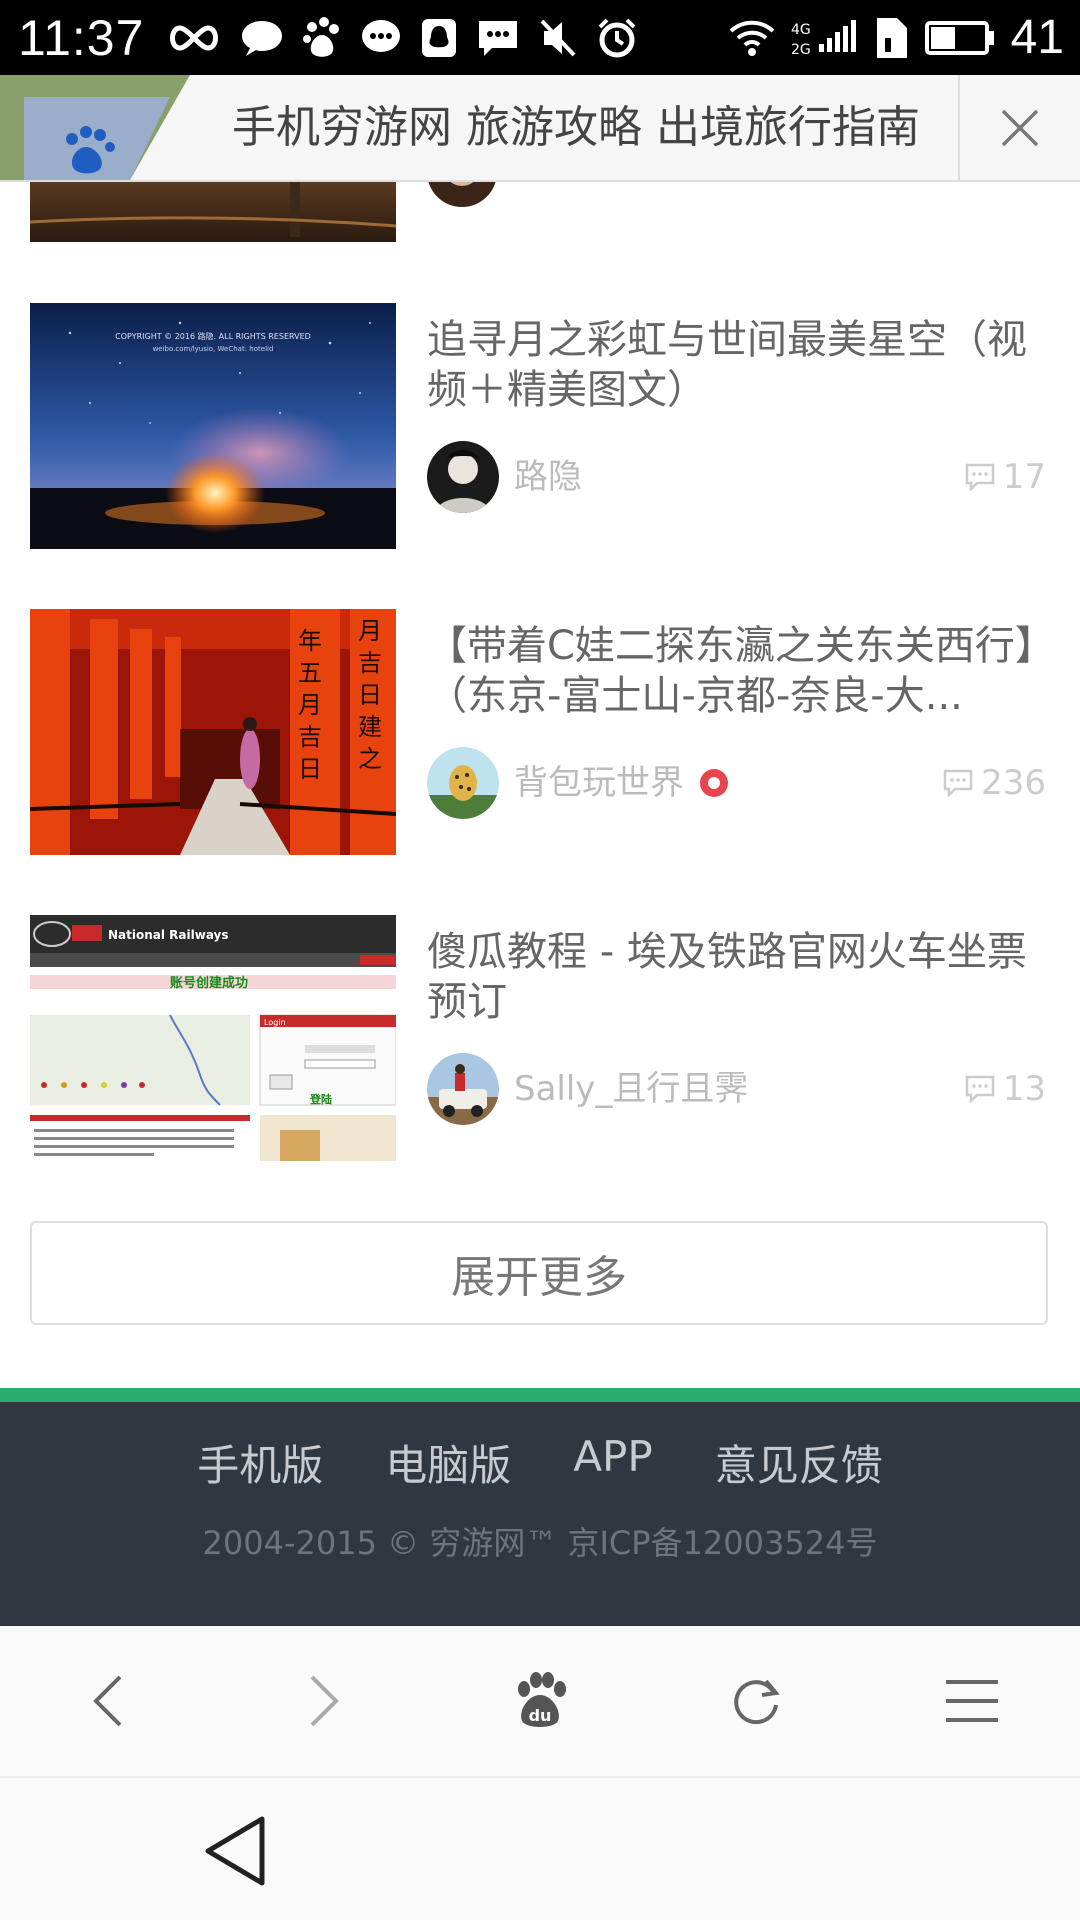 This screenshot has width=1080, height=1920. Describe the element at coordinates (439, 37) in the screenshot. I see `qq-icon` at that location.